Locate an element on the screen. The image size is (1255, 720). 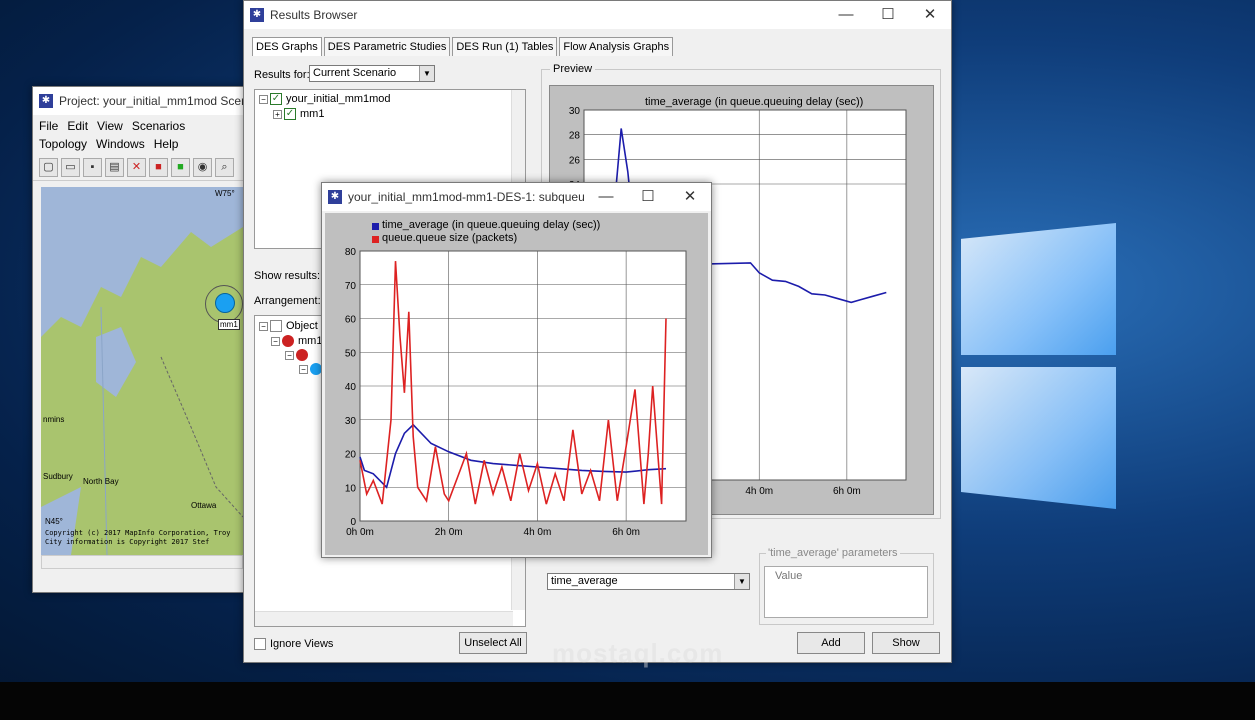
menu-windows: Windows is located at coordinates (123, 144).